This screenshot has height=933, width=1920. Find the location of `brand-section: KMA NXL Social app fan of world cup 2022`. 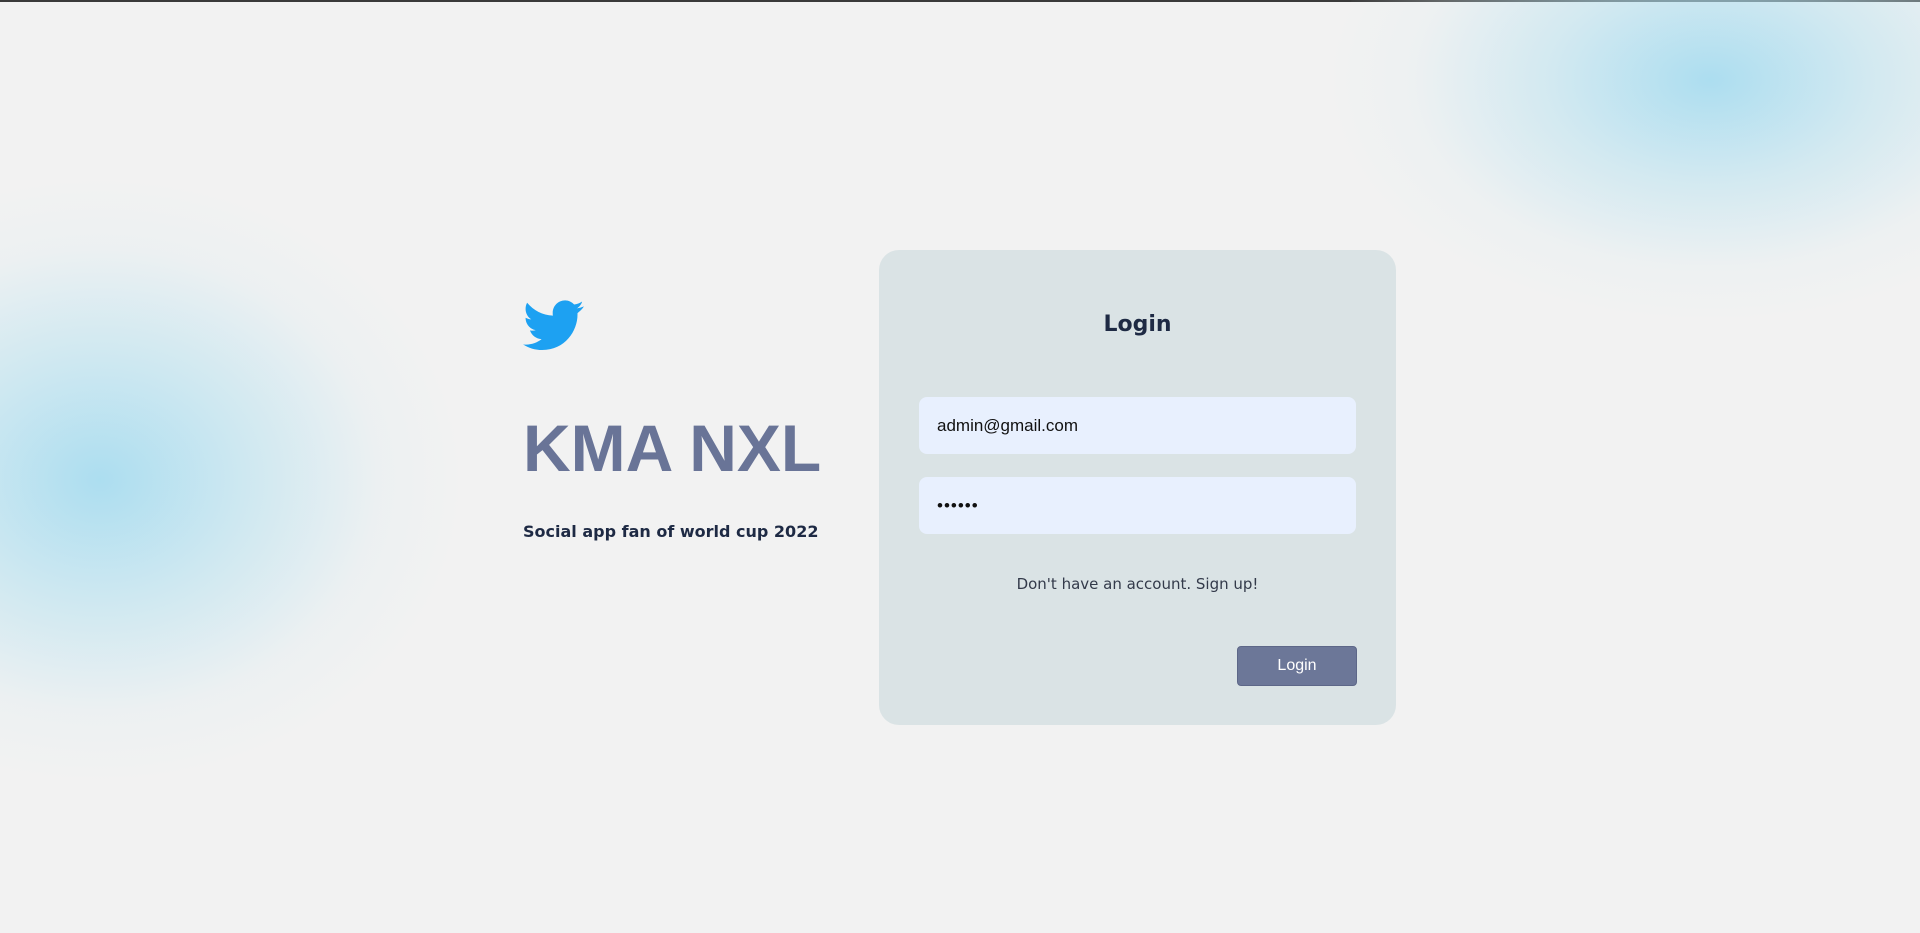

brand-section: KMA NXL Social app fan of world cup 2022 is located at coordinates (673, 420).